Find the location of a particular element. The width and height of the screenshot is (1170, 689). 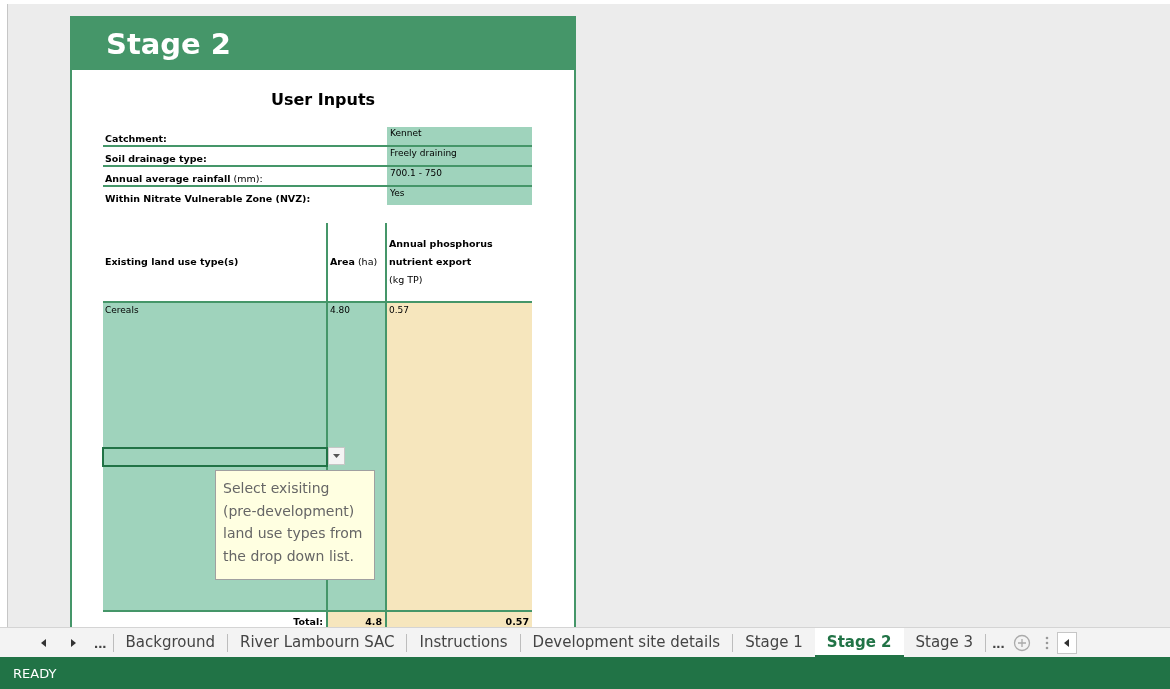

section-title: User Inputs is located at coordinates (323, 100).